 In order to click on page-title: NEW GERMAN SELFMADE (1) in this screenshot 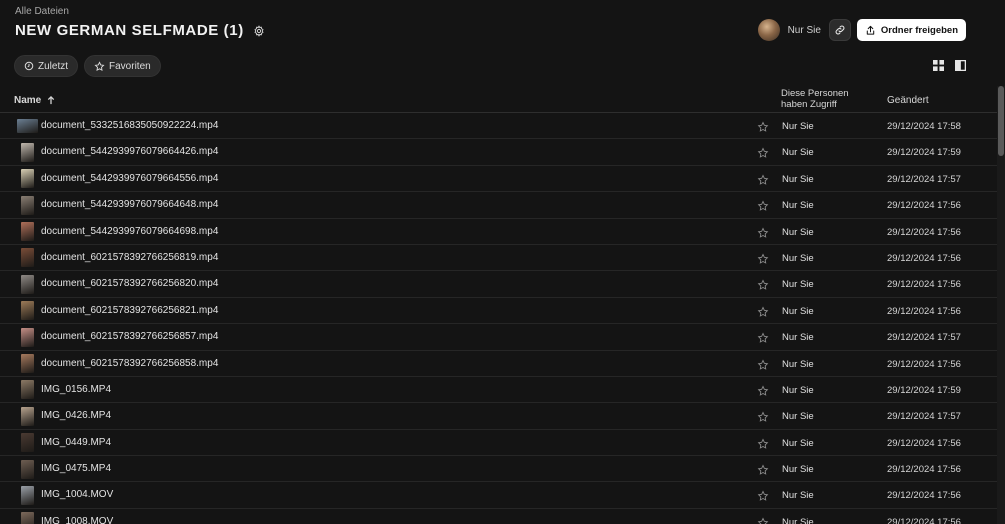, I will do `click(129, 30)`.